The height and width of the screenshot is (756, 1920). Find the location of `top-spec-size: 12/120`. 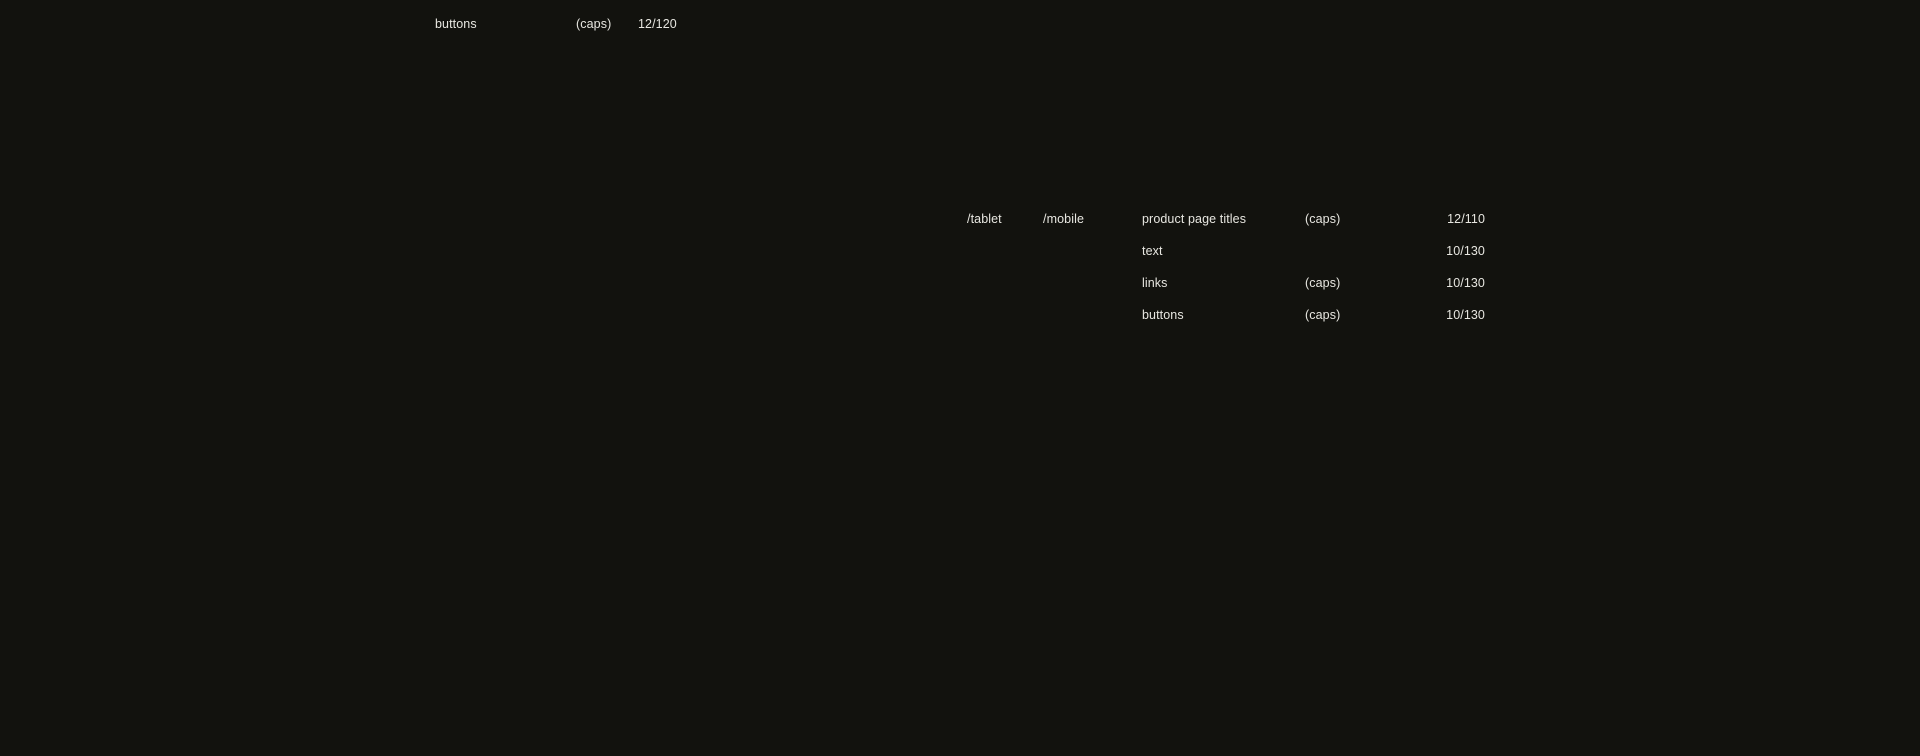

top-spec-size: 12/120 is located at coordinates (657, 24).